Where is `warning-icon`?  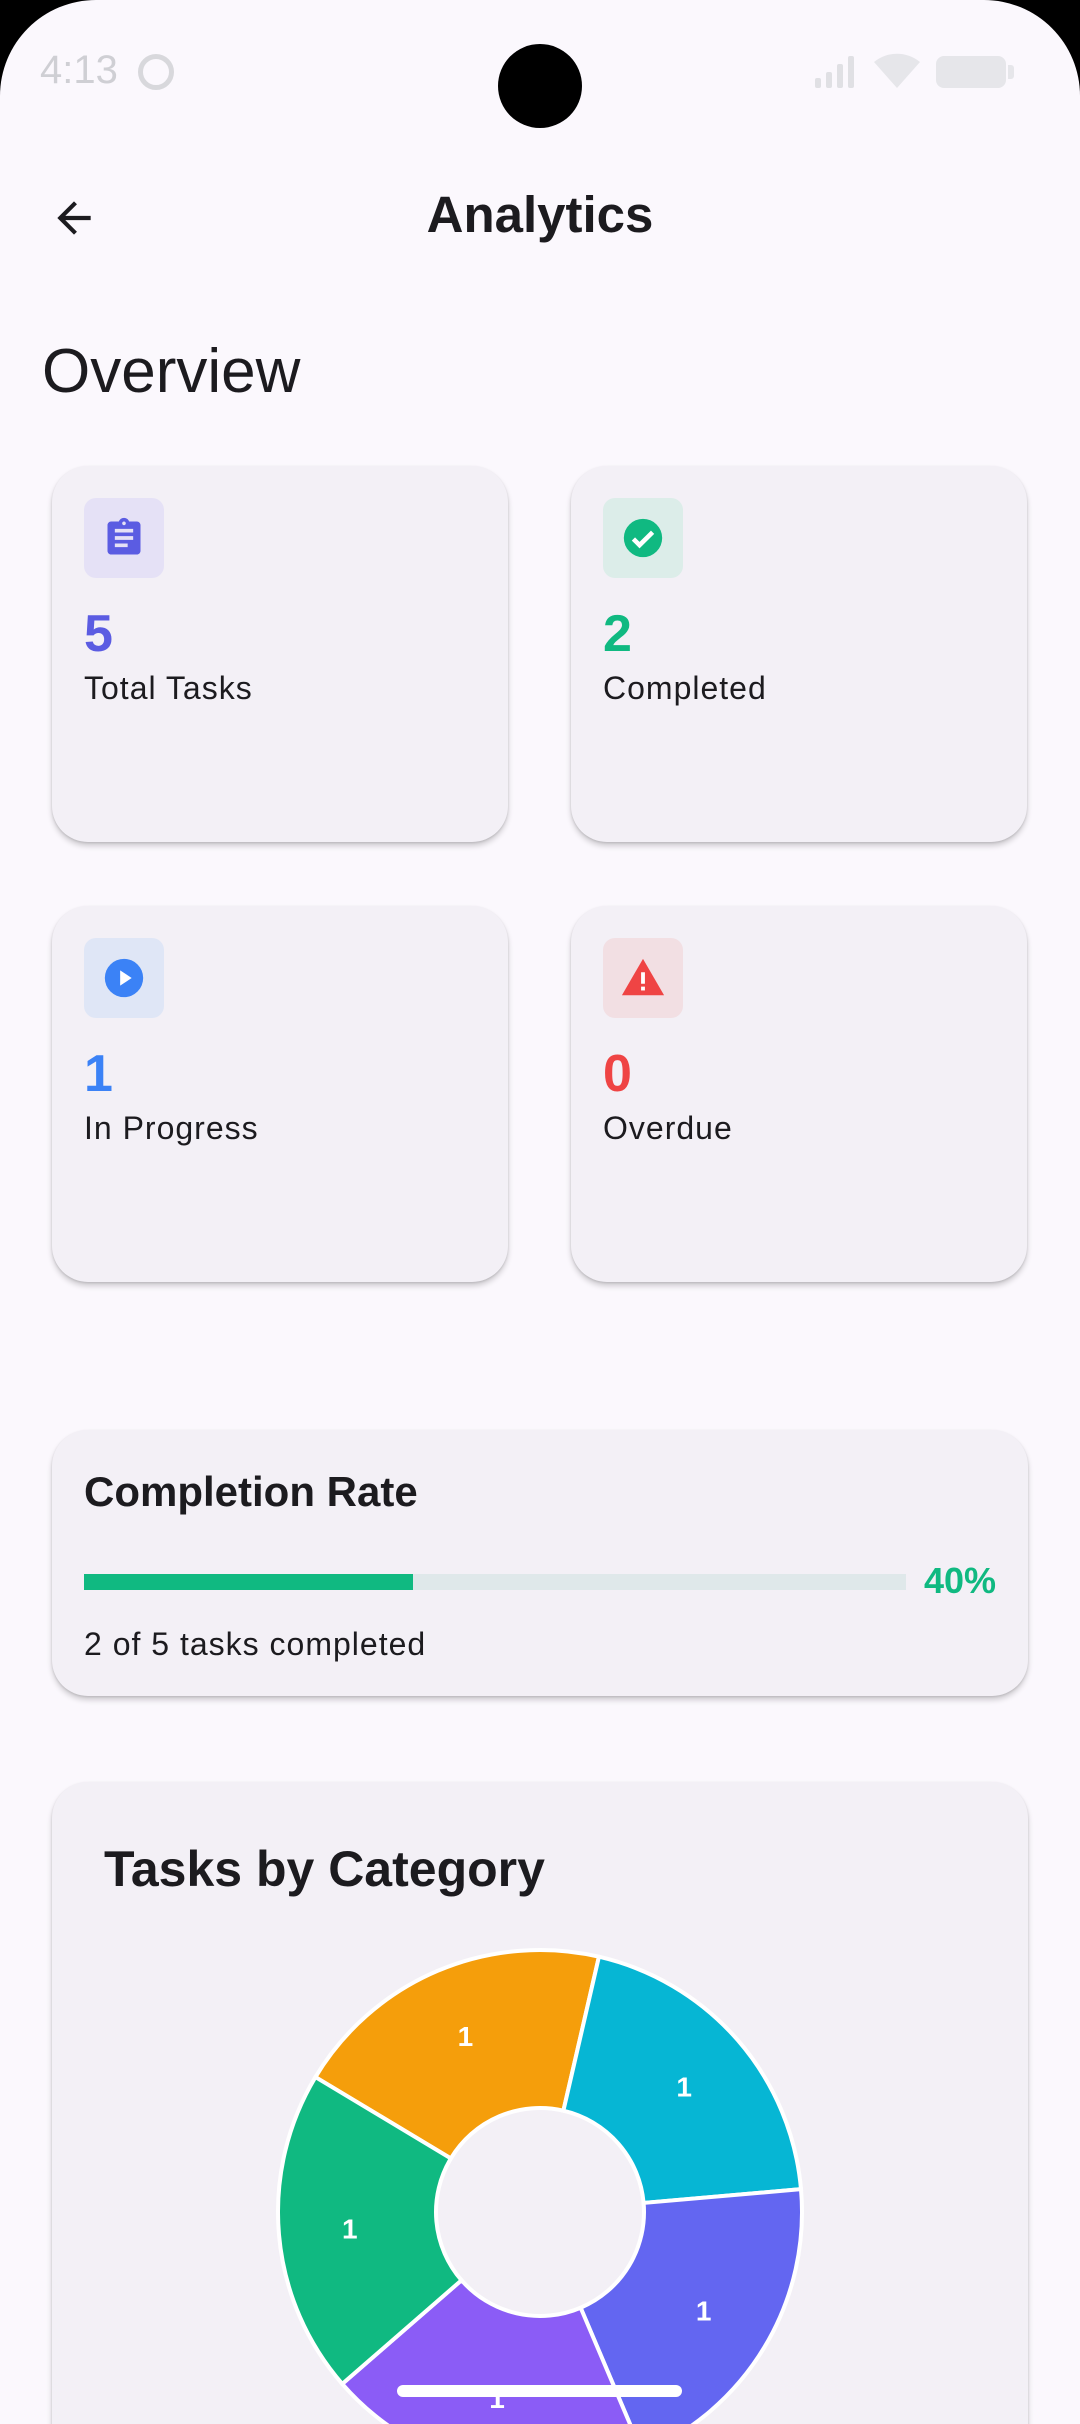 warning-icon is located at coordinates (643, 977).